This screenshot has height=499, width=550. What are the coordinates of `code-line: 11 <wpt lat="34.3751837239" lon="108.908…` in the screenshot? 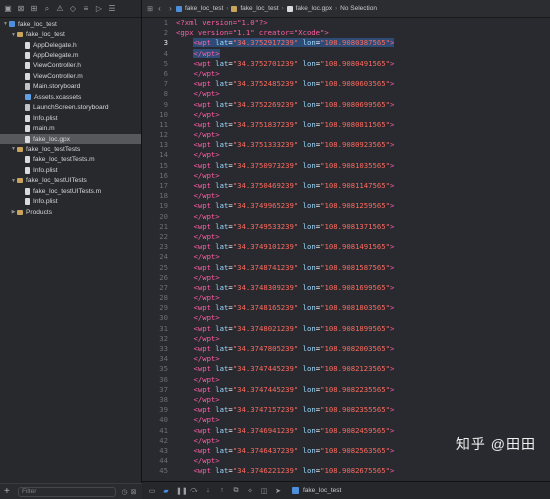 It's located at (346, 125).